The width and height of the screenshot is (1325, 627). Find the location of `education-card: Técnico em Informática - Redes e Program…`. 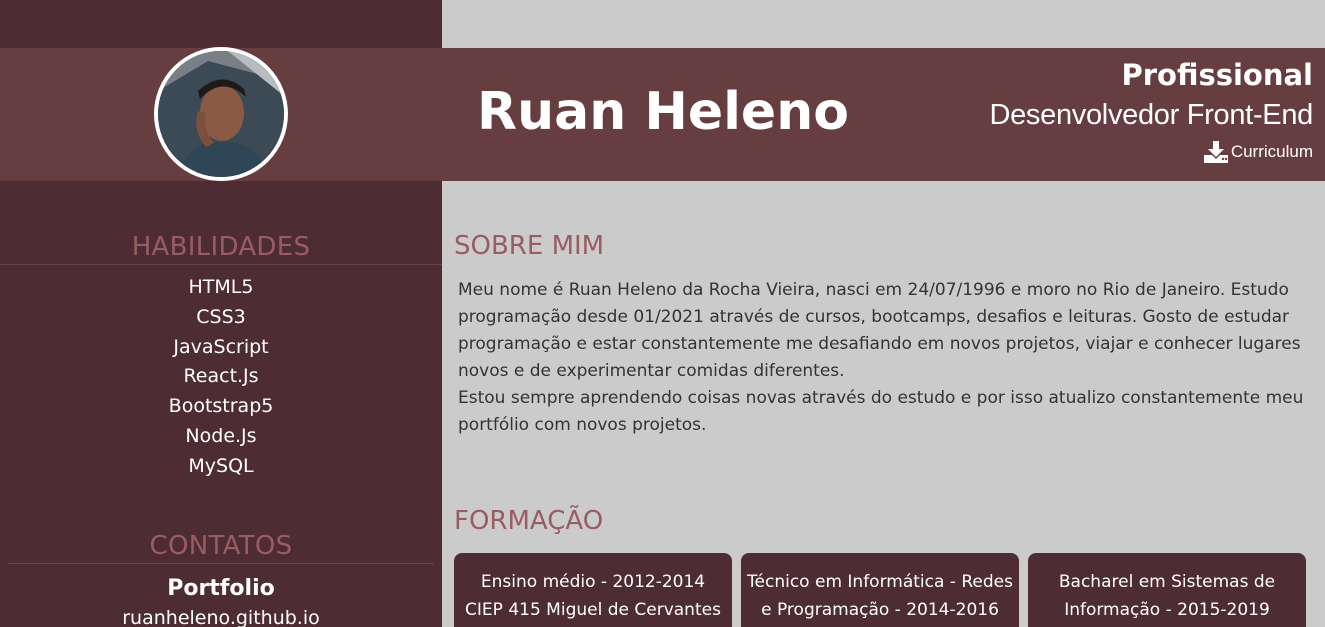

education-card: Técnico em Informática - Redes e Program… is located at coordinates (880, 590).